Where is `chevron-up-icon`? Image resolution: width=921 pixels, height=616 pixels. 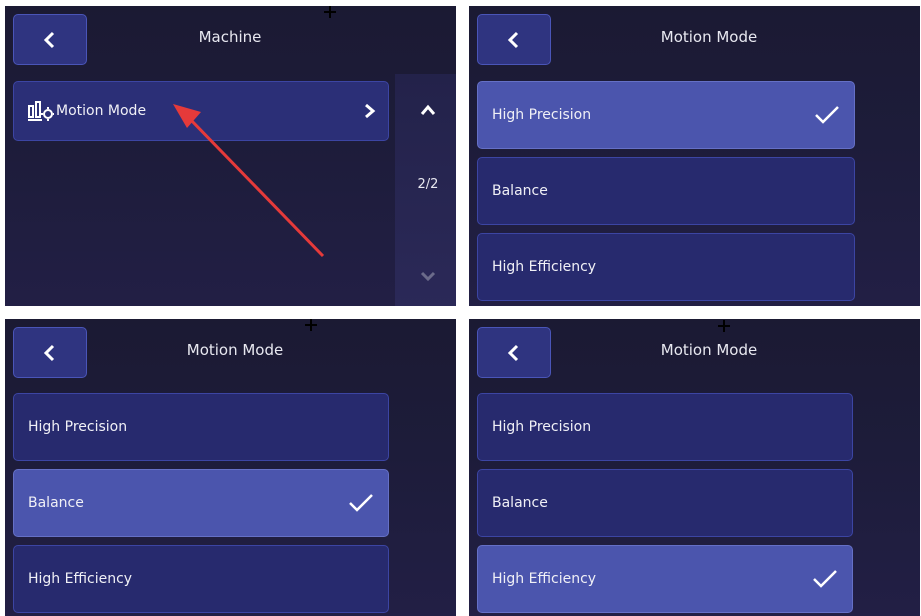
chevron-up-icon is located at coordinates (428, 110).